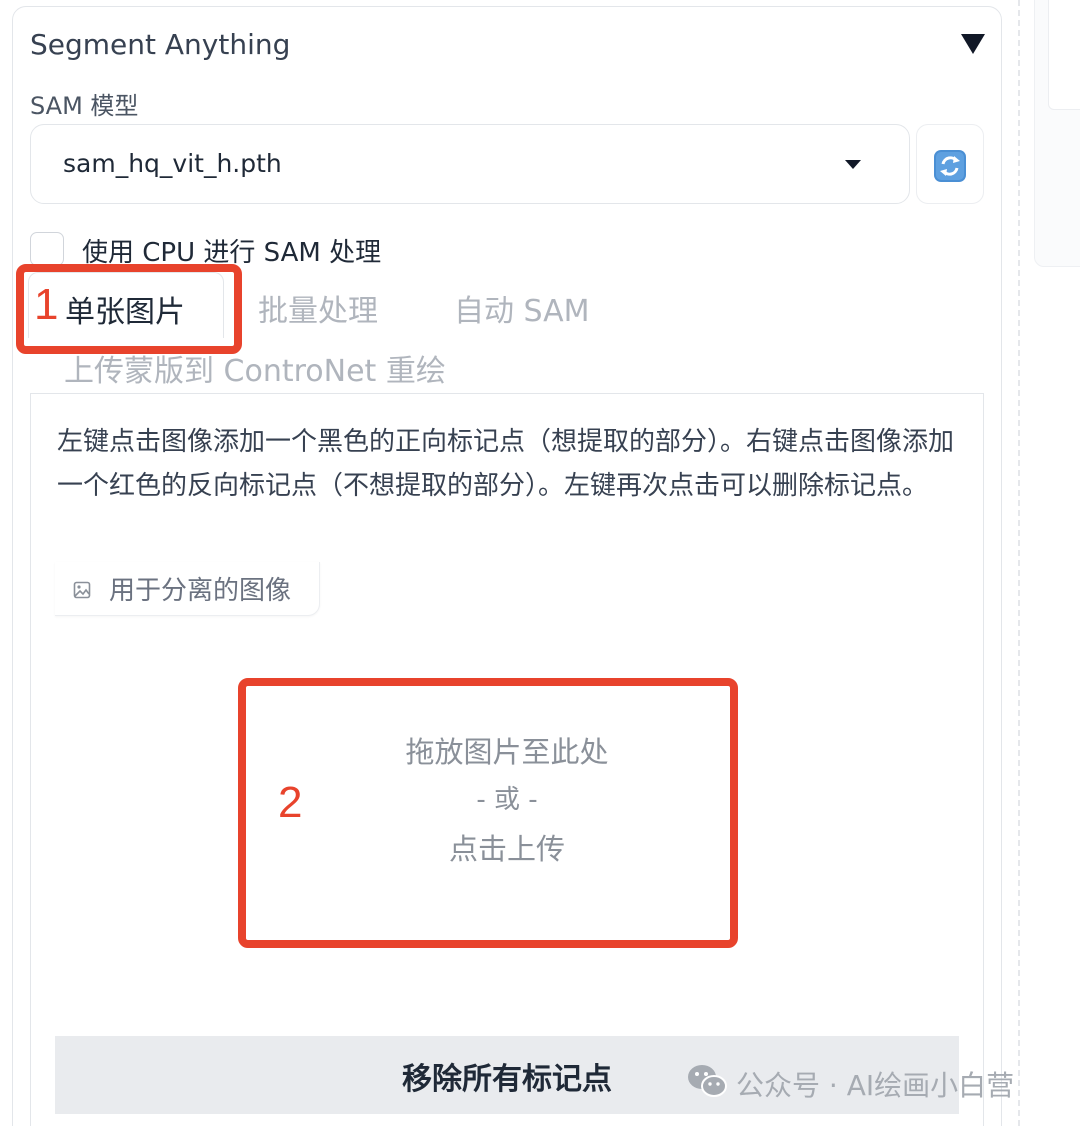 This screenshot has width=1080, height=1126. What do you see at coordinates (84, 106) in the screenshot?
I see `sam-model-label: SAM 模型` at bounding box center [84, 106].